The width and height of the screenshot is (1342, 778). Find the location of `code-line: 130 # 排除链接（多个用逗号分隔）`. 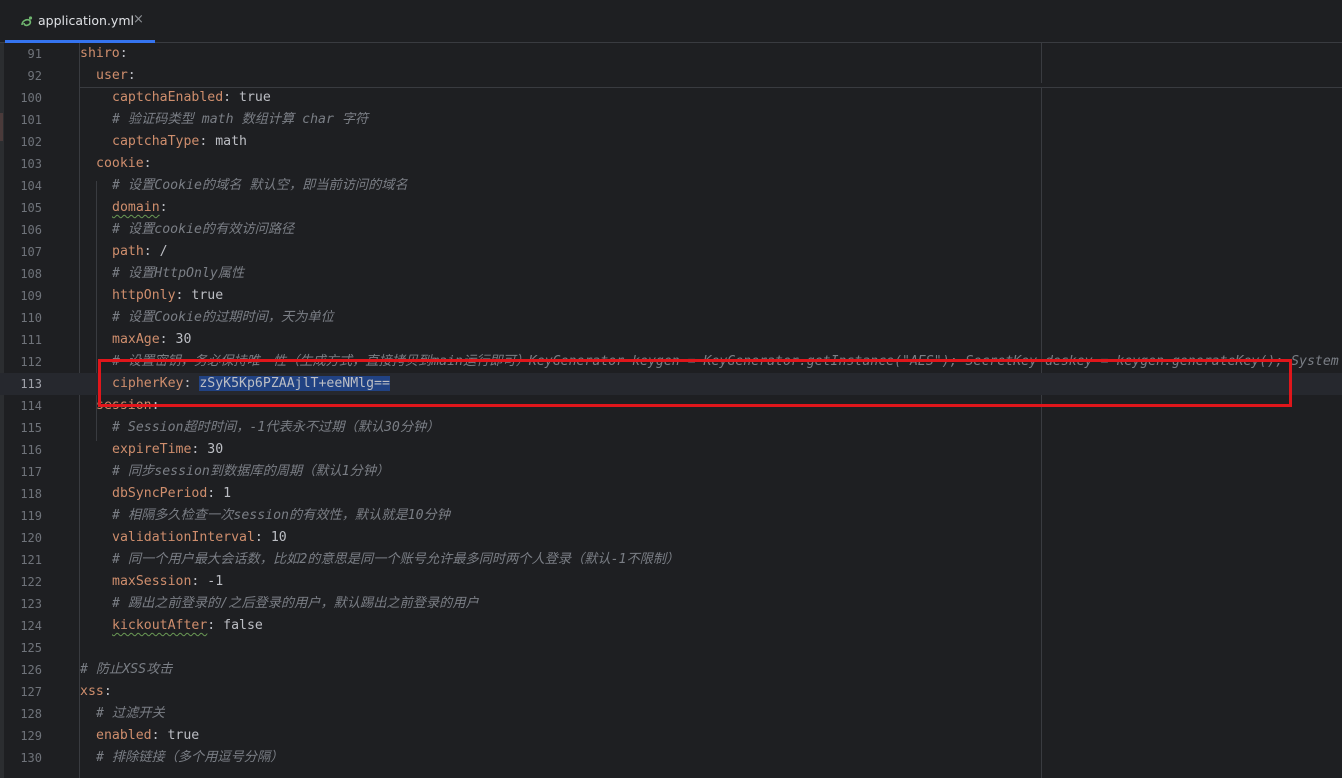

code-line: 130 # 排除链接（多个用逗号分隔） is located at coordinates (671, 758).